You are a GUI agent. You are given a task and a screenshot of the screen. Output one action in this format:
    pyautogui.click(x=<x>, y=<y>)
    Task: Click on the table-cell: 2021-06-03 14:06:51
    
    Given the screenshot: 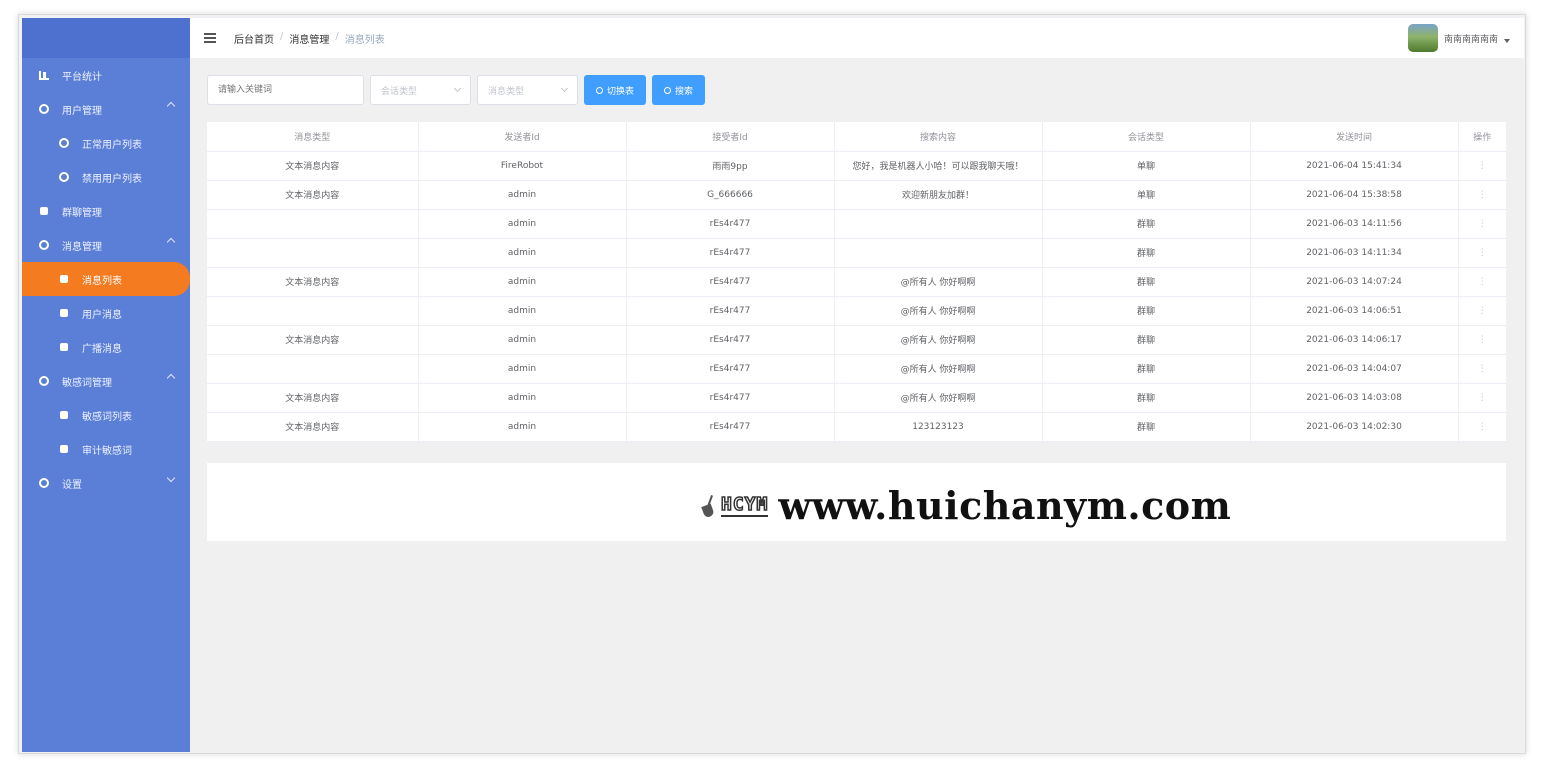 What is the action you would take?
    pyautogui.click(x=1354, y=311)
    